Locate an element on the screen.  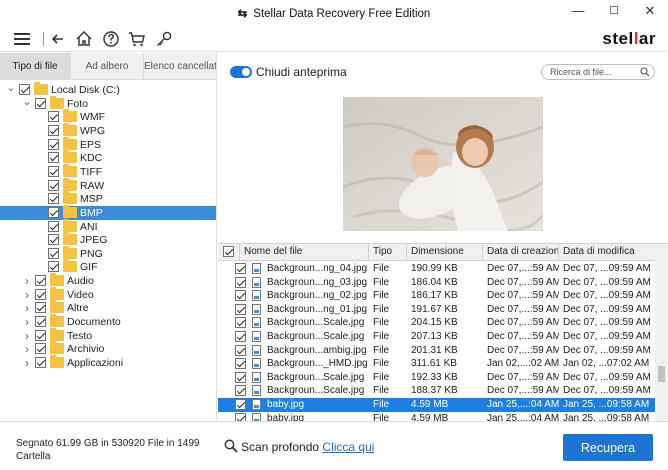
tree-item: GIF is located at coordinates (108, 266).